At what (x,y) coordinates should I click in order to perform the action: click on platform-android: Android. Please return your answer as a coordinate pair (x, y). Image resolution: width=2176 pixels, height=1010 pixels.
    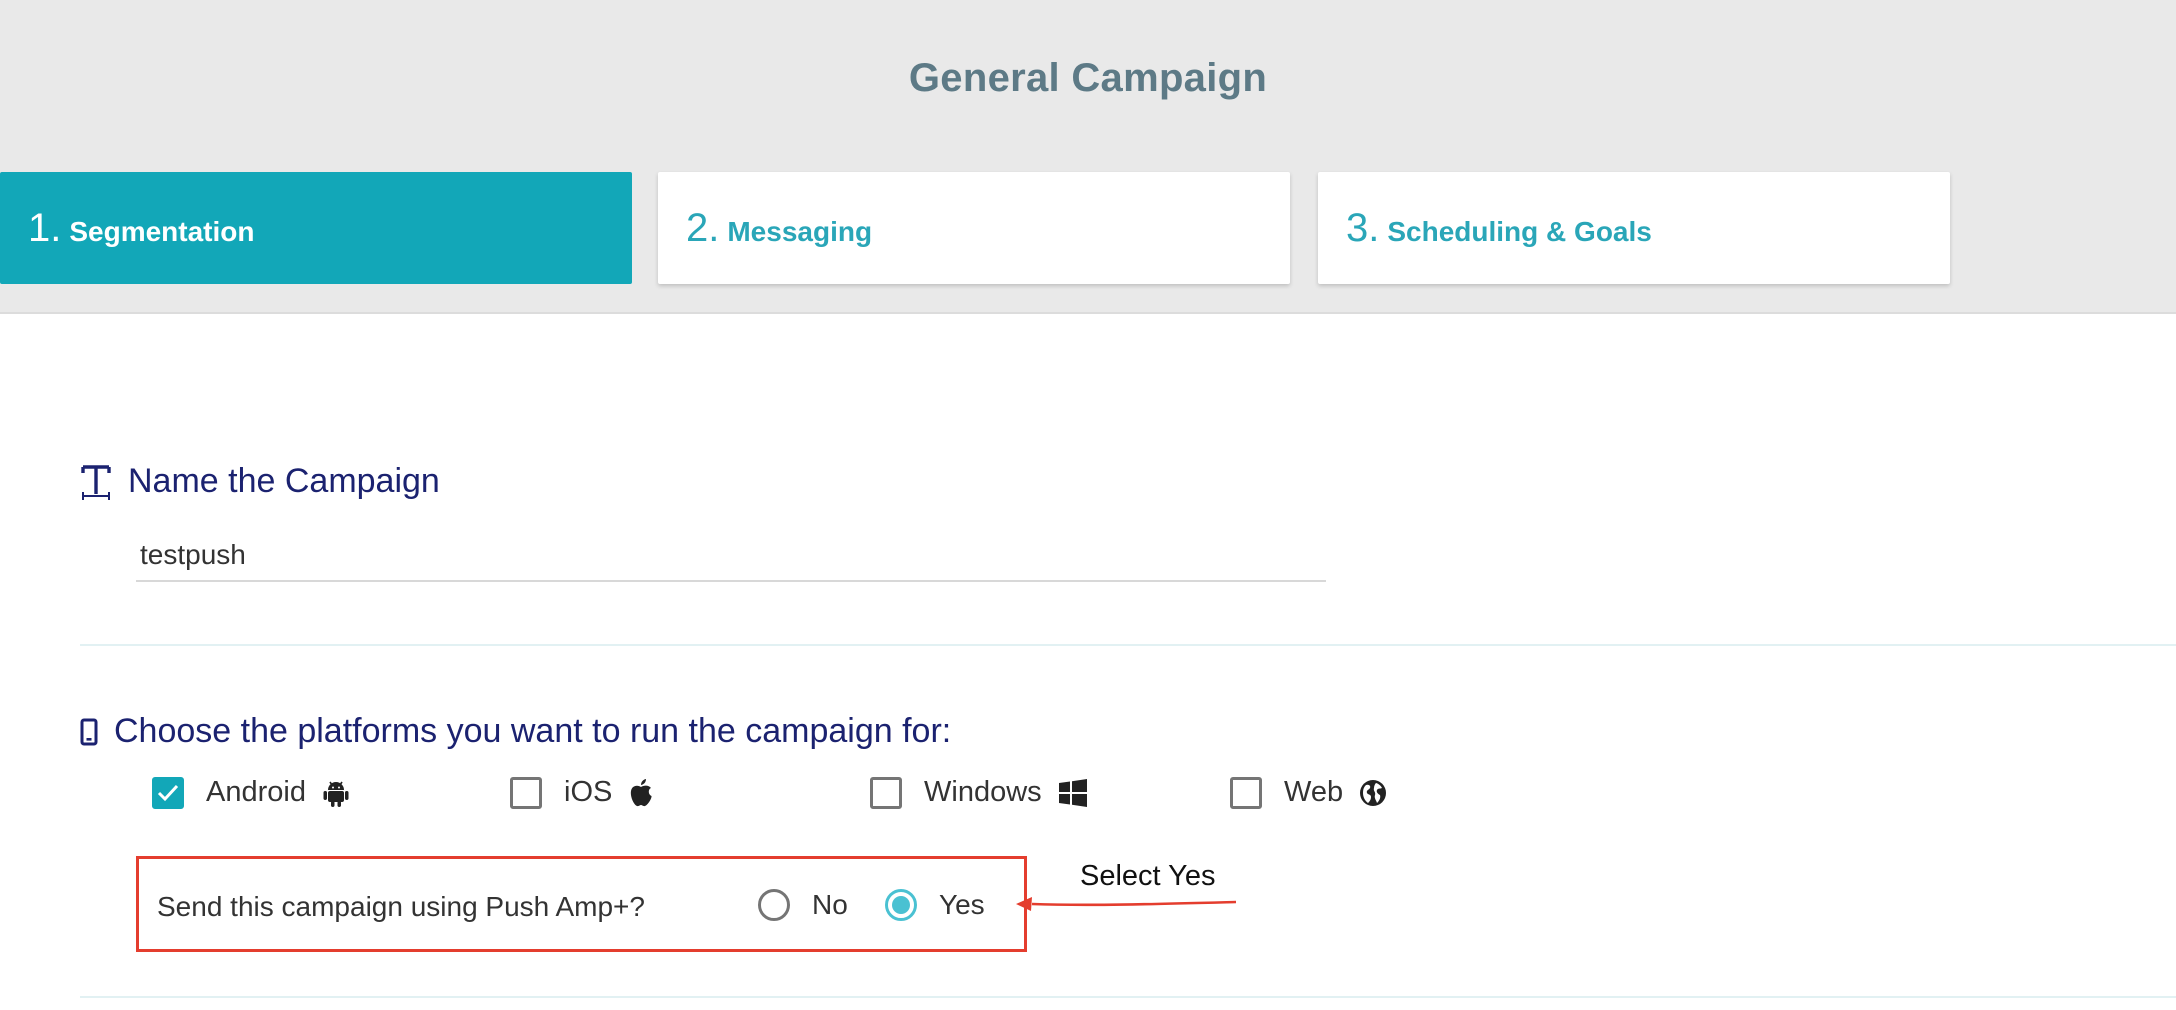
    Looking at the image, I should click on (251, 792).